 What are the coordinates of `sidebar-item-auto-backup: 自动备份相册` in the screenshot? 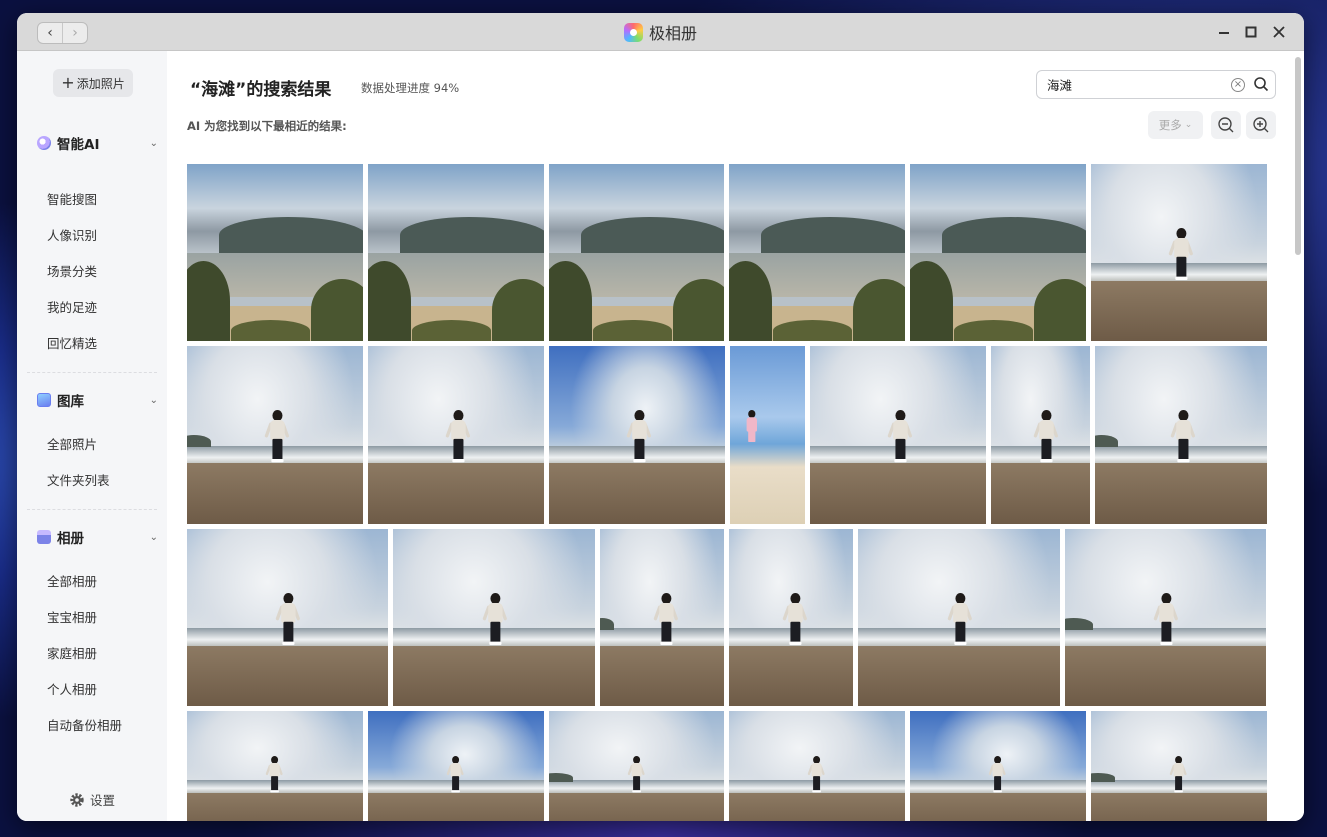 It's located at (84, 726).